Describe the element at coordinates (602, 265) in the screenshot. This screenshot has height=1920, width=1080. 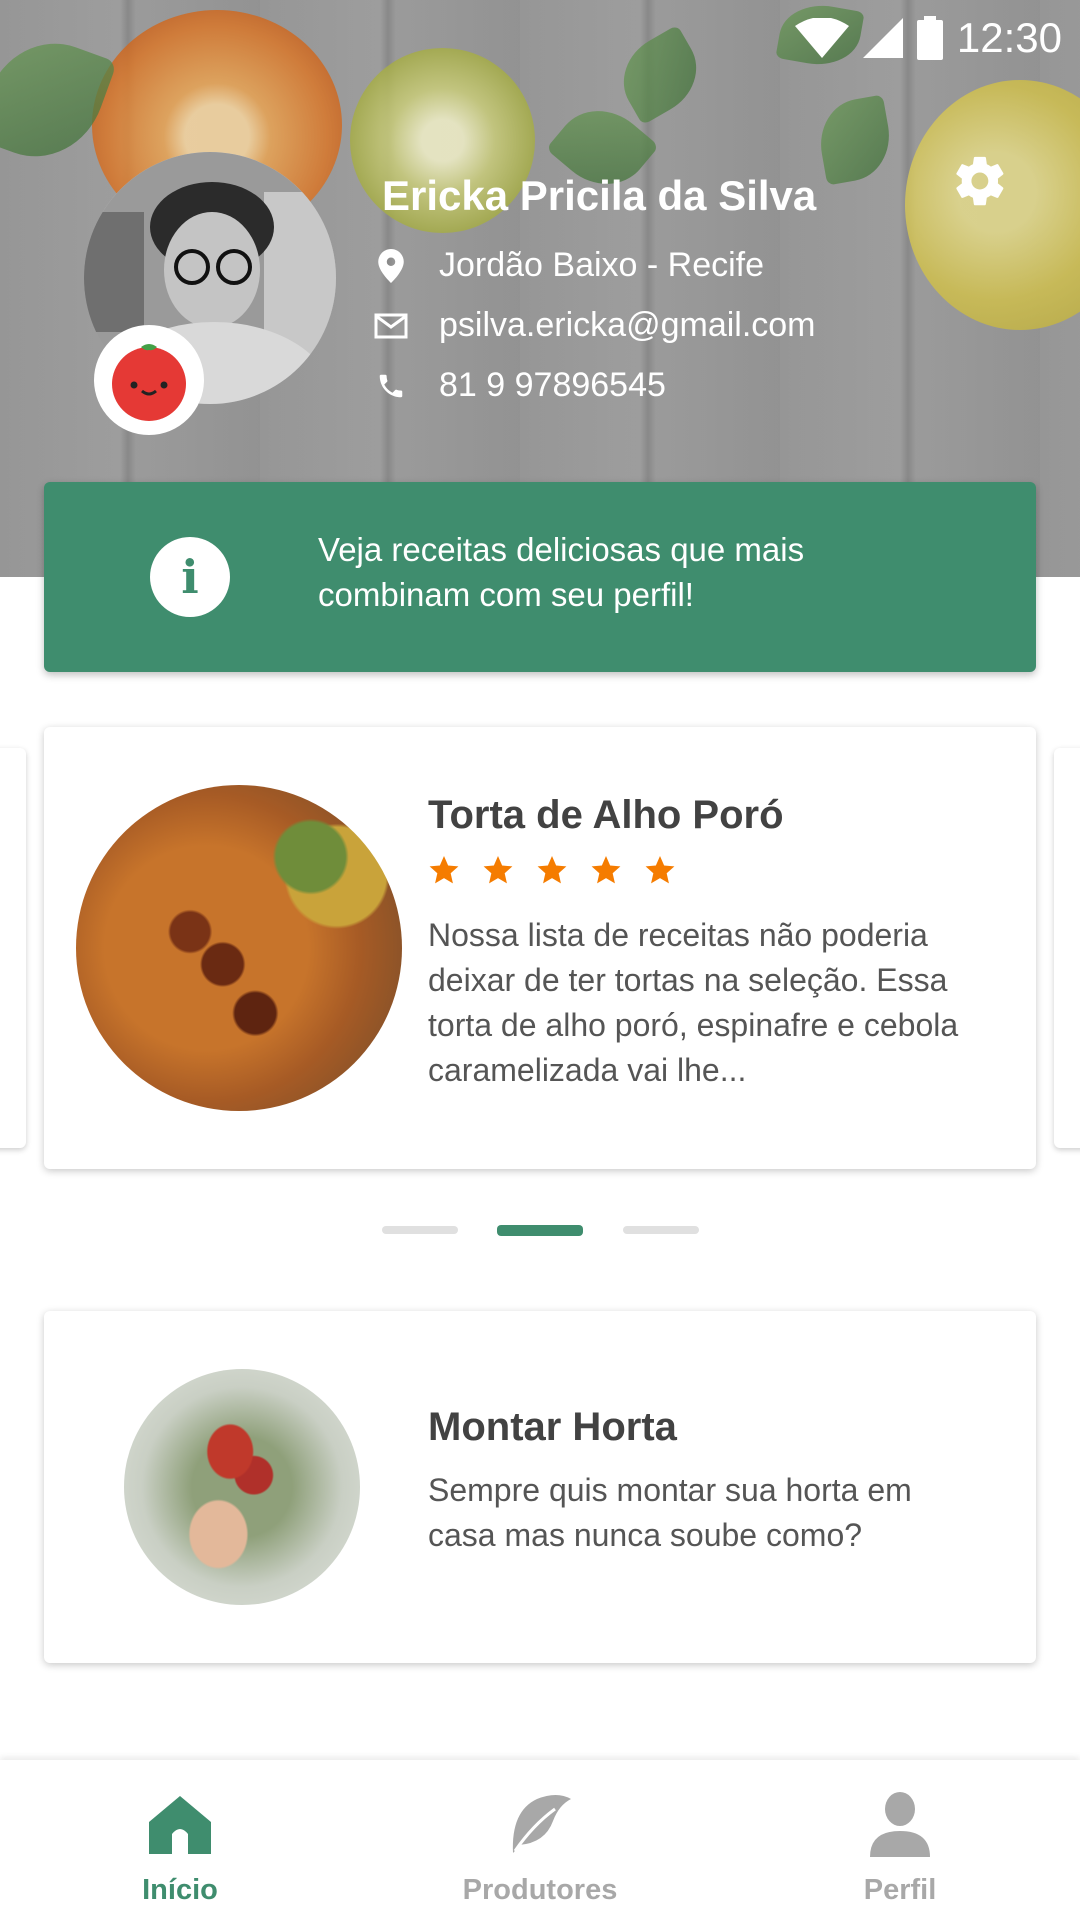
I see `profile-location: Jordão Baixo - Recife` at that location.